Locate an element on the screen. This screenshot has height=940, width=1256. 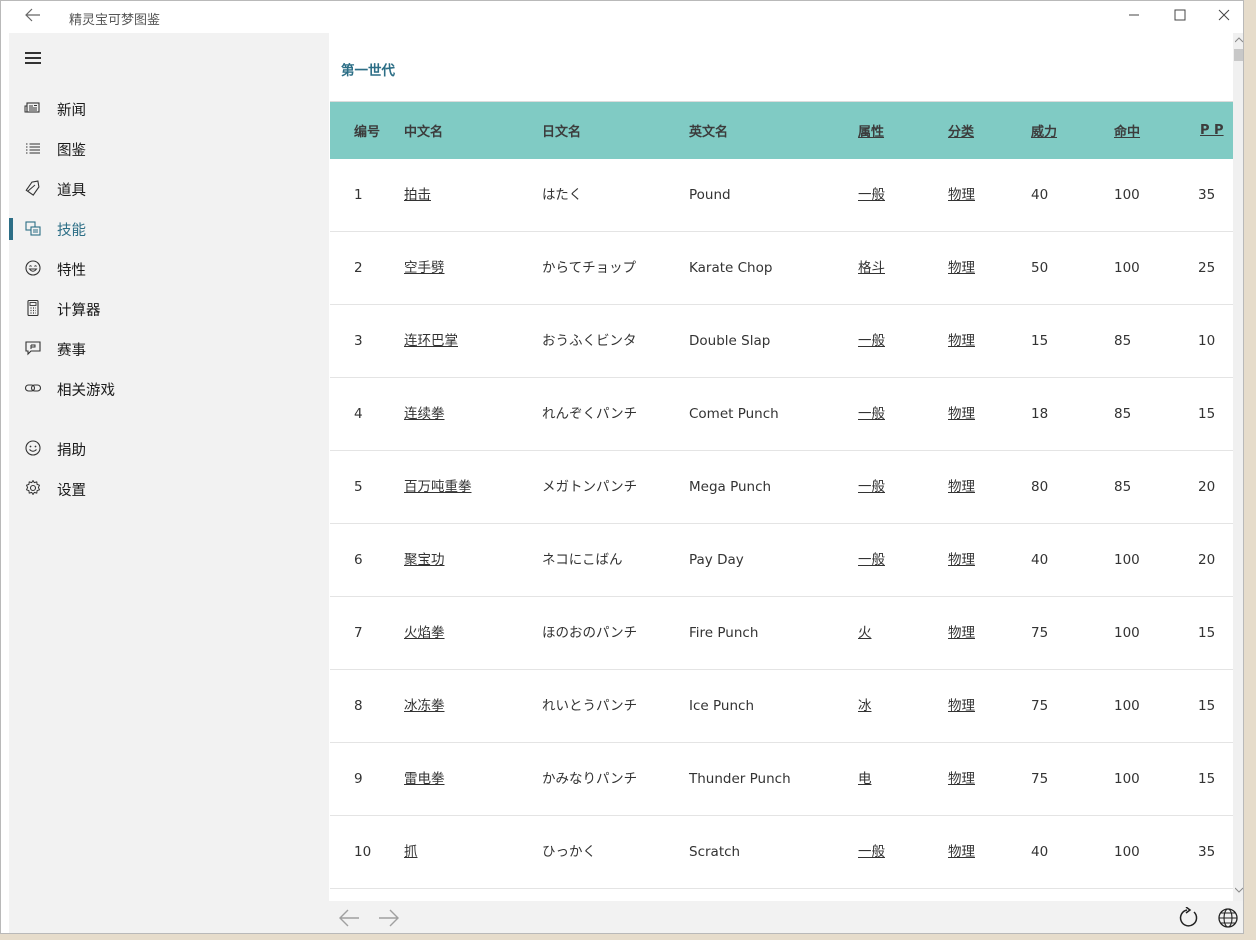
sidebar-item-label: 图鉴 is located at coordinates (71, 151).